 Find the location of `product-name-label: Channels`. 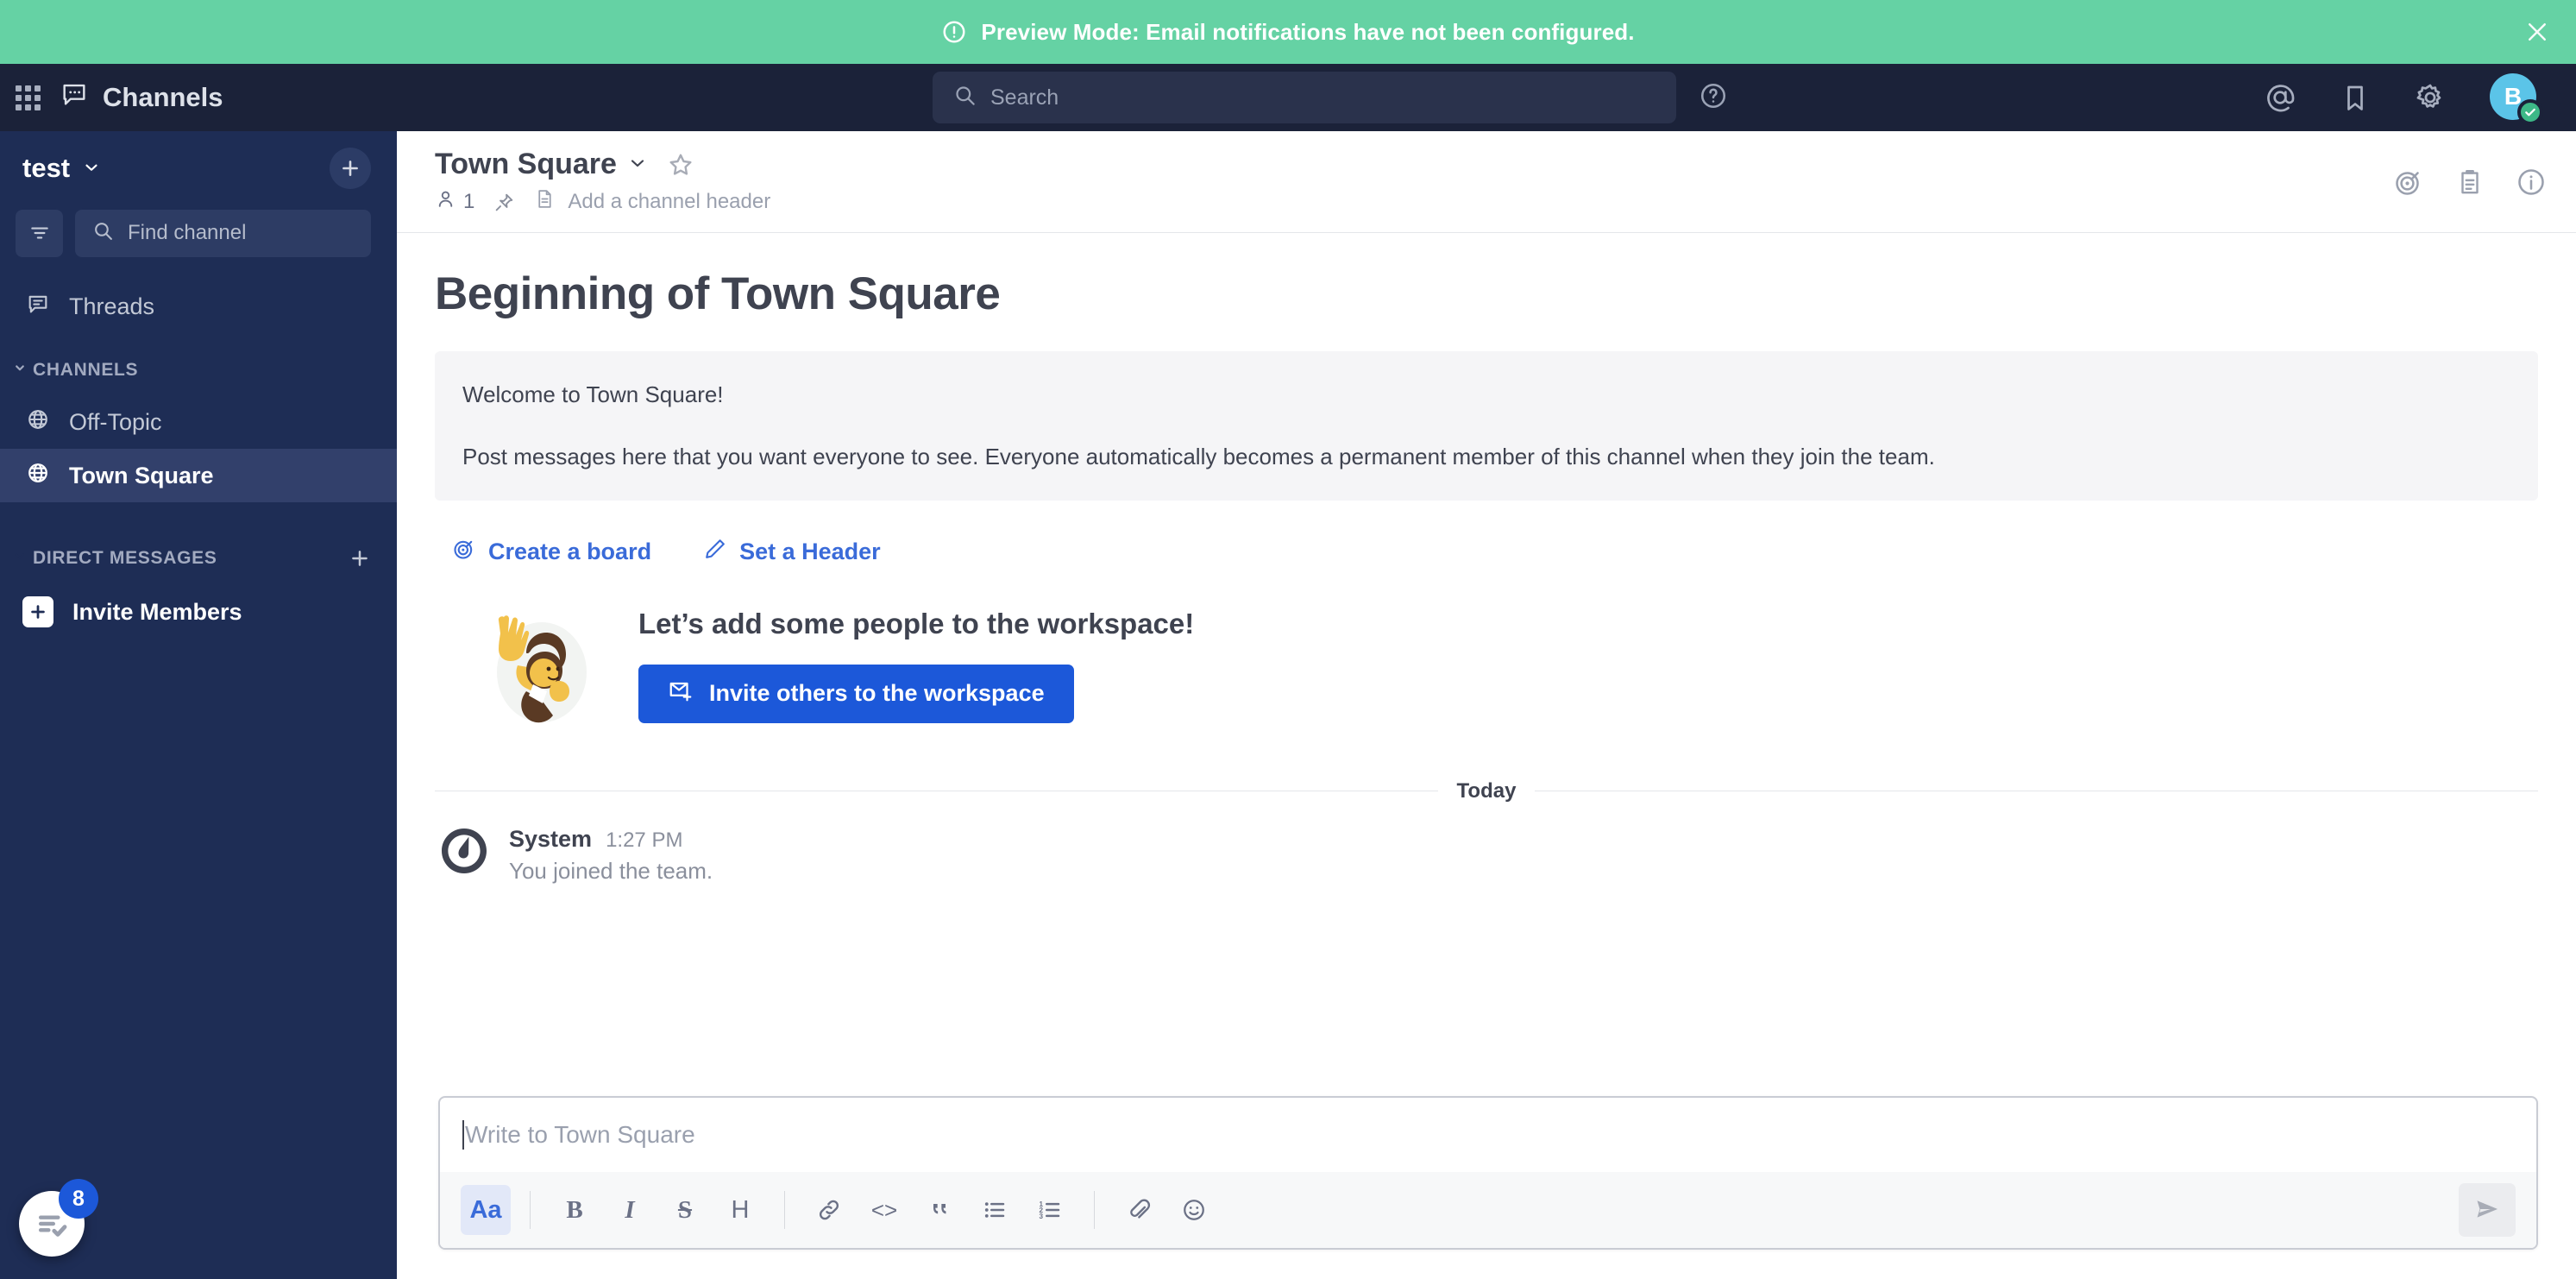

product-name-label: Channels is located at coordinates (163, 97).